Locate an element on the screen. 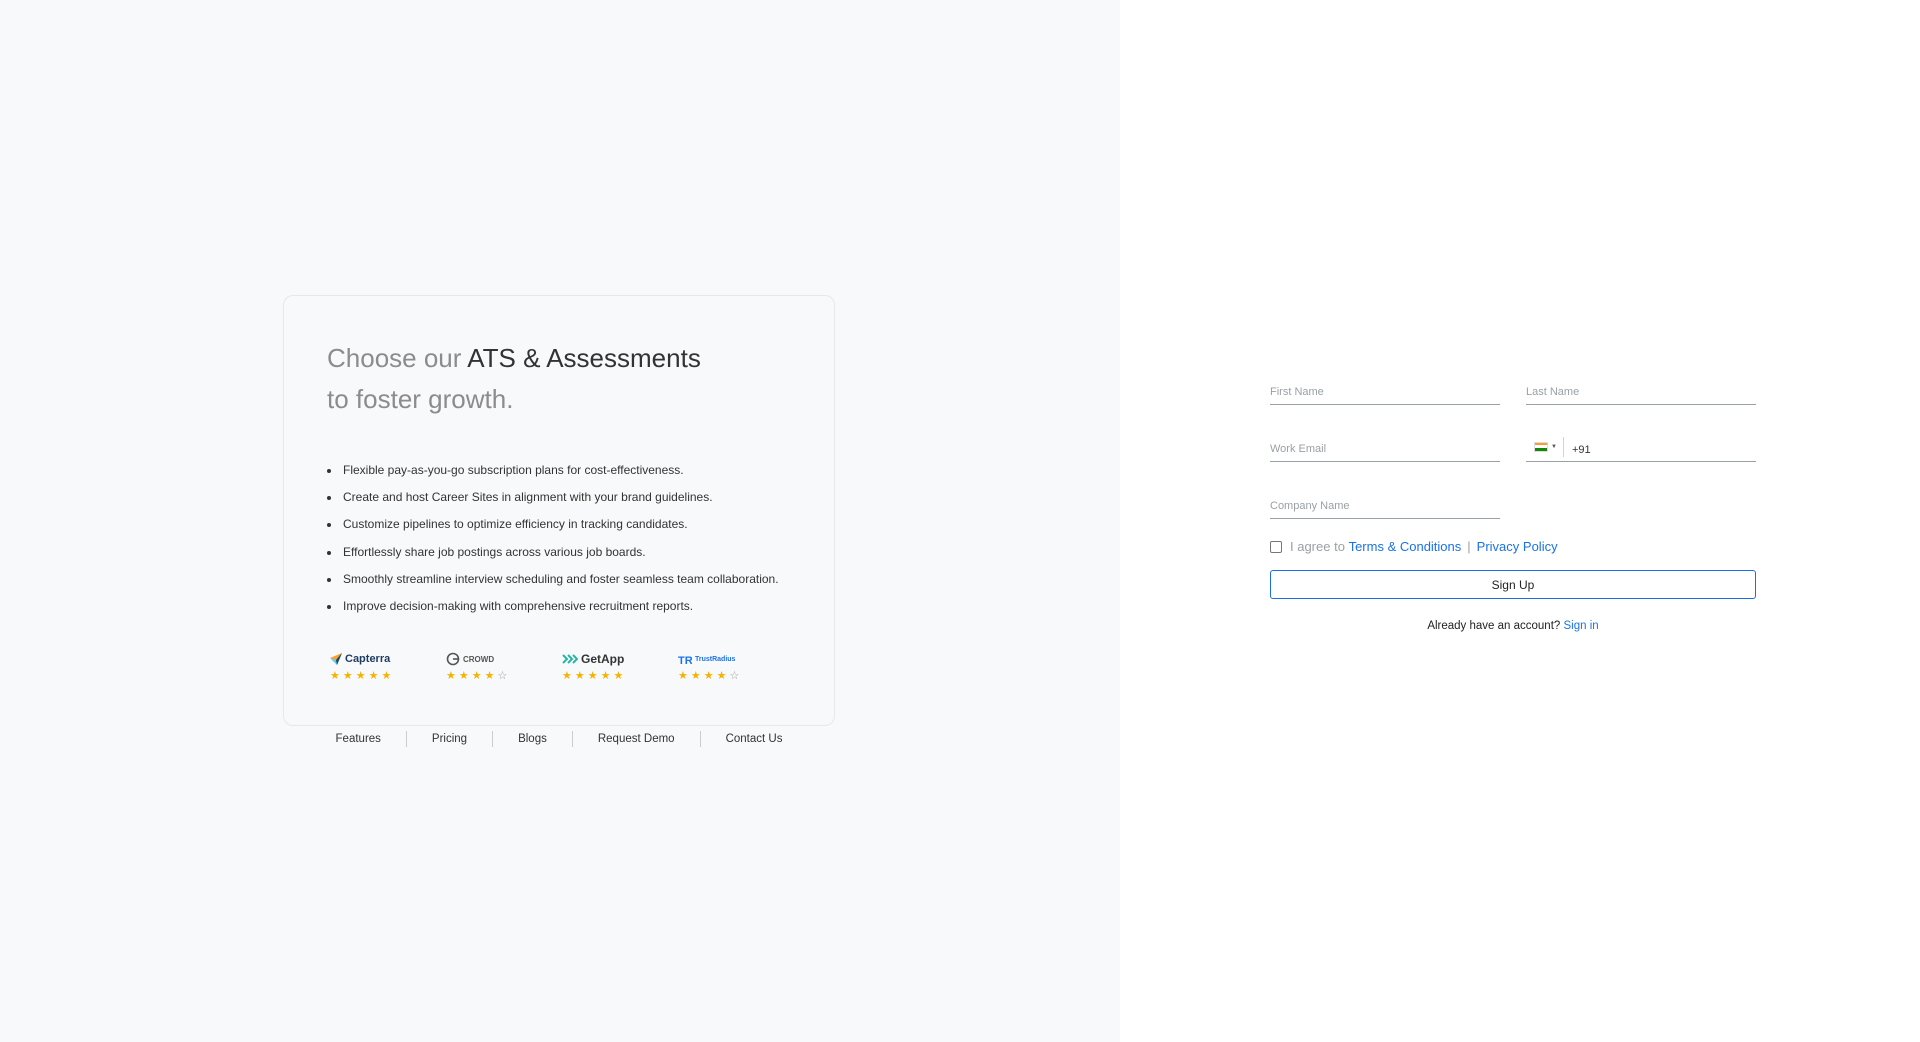 The height and width of the screenshot is (1042, 1920). chevron-down-icon: ▼ is located at coordinates (1554, 446).